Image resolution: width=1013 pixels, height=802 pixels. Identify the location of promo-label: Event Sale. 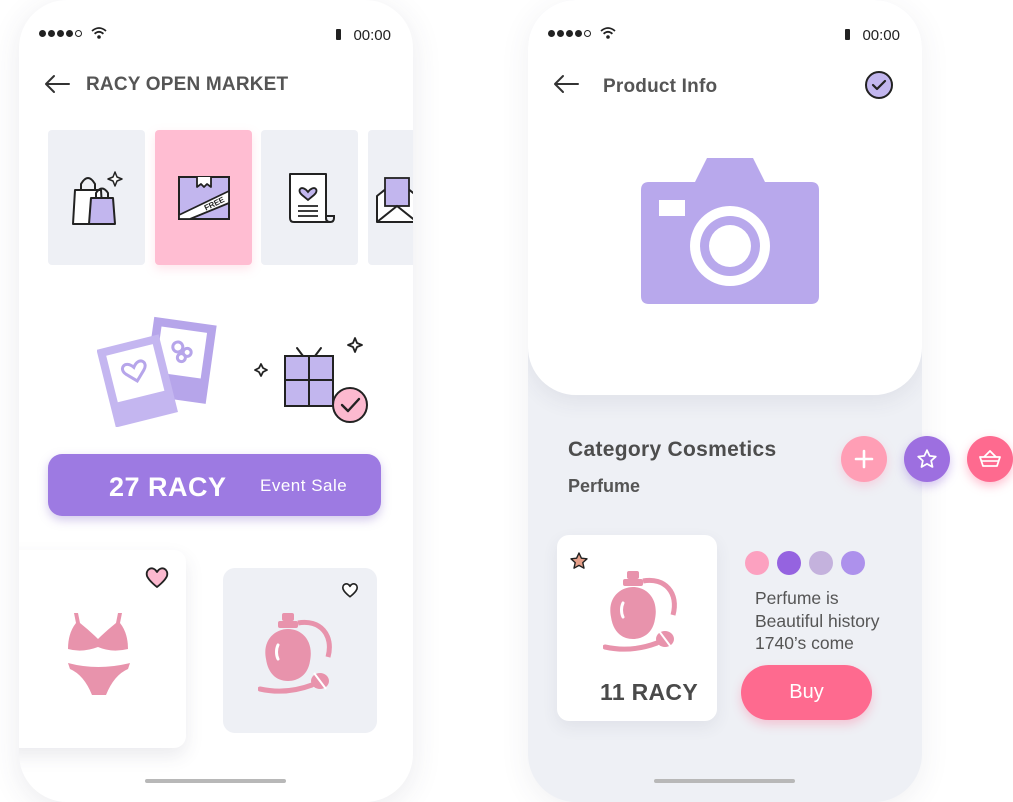
(304, 485).